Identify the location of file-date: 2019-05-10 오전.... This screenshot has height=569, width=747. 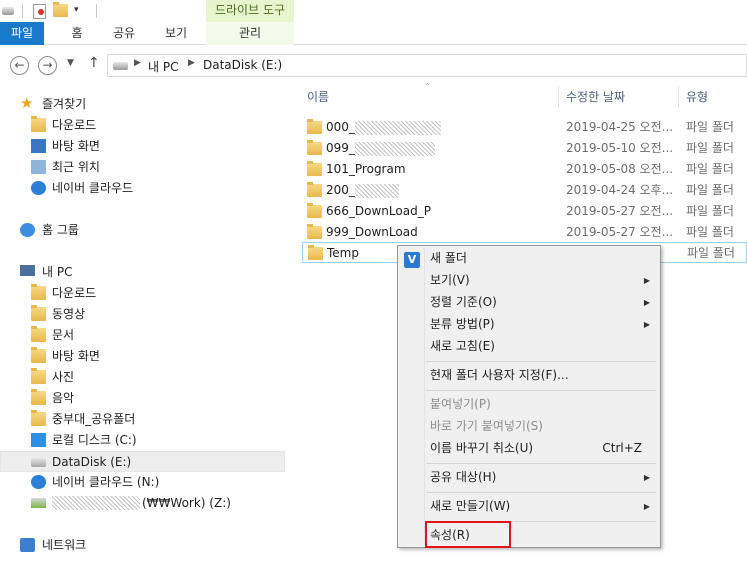
(620, 148).